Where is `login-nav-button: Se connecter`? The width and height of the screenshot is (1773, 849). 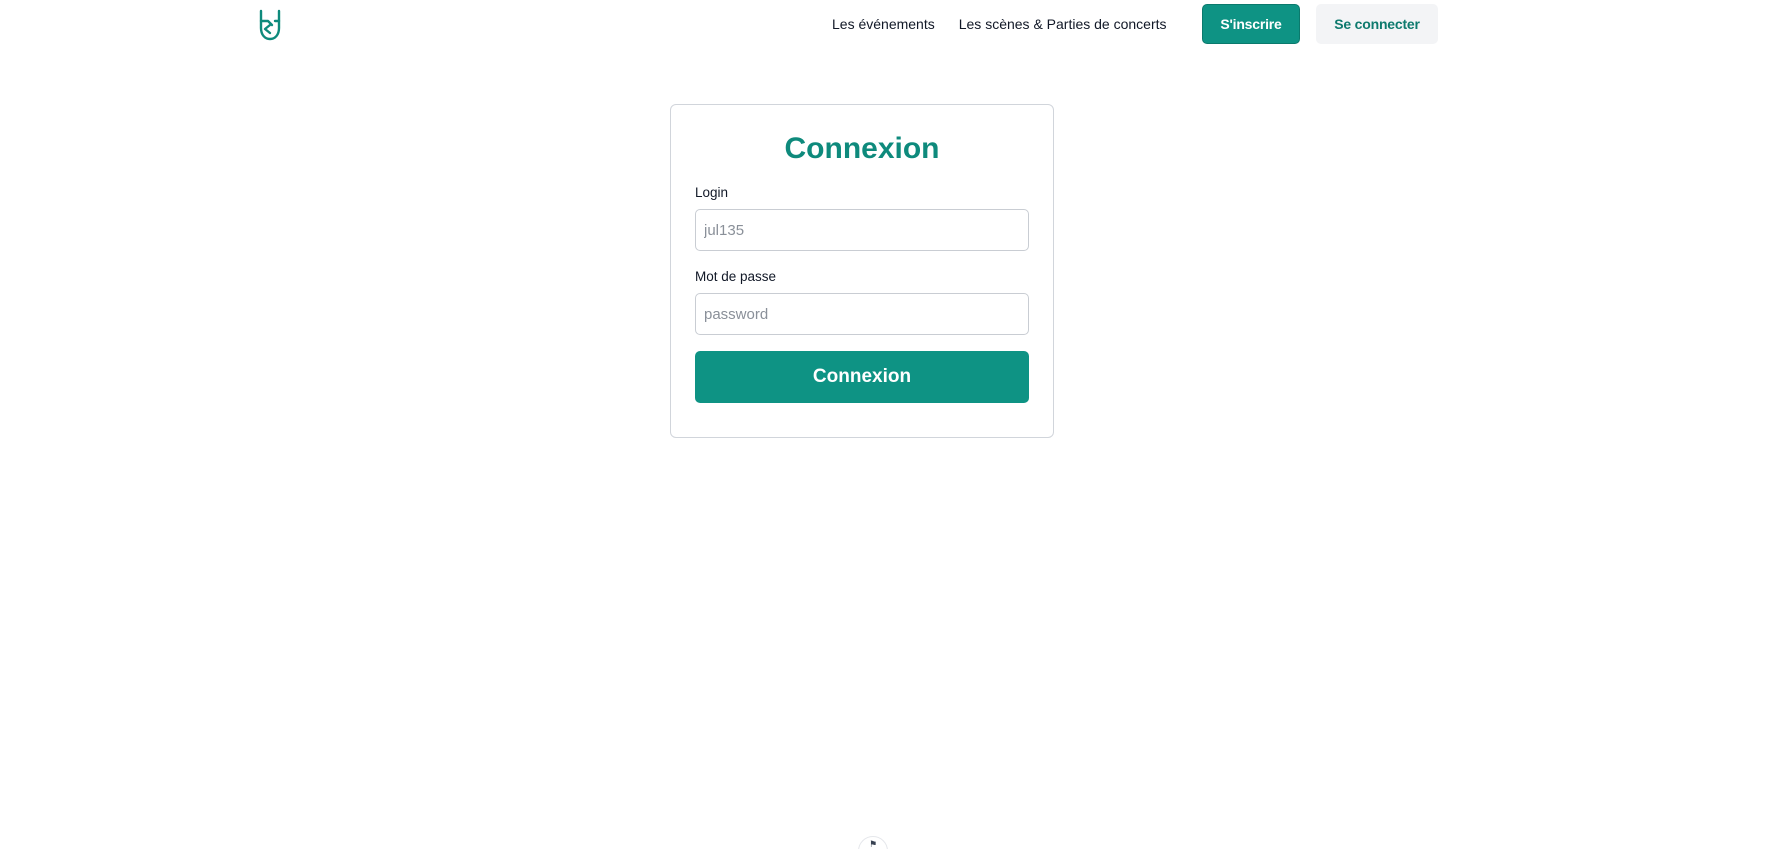
login-nav-button: Se connecter is located at coordinates (1377, 24).